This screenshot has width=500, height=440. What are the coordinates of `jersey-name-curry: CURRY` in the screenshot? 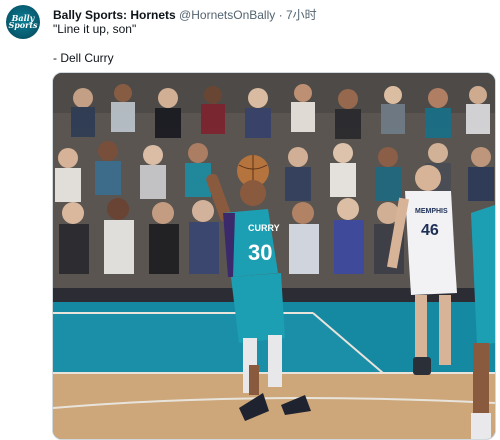 It's located at (264, 228).